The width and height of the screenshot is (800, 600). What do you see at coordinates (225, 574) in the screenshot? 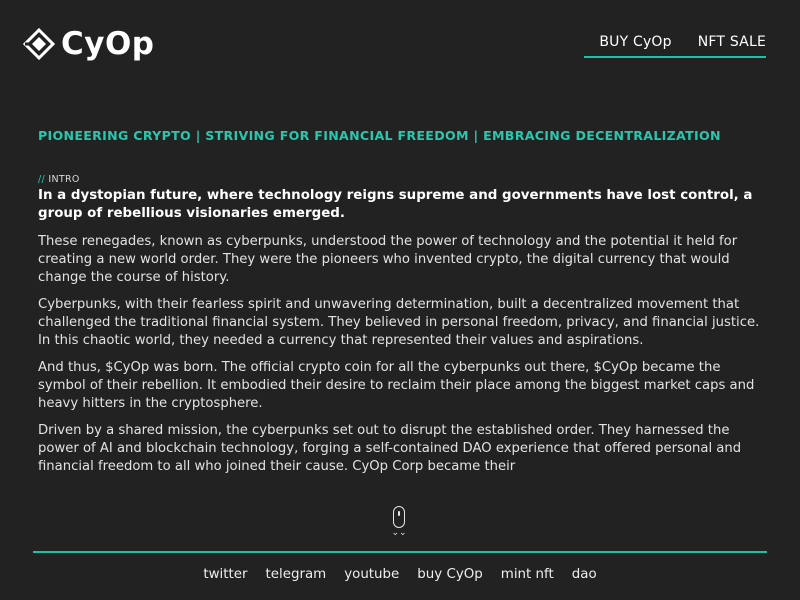
I see `footer-link-twitter: twitter` at bounding box center [225, 574].